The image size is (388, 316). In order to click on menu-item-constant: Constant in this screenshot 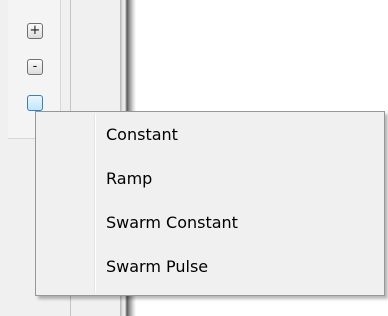, I will do `click(210, 135)`.